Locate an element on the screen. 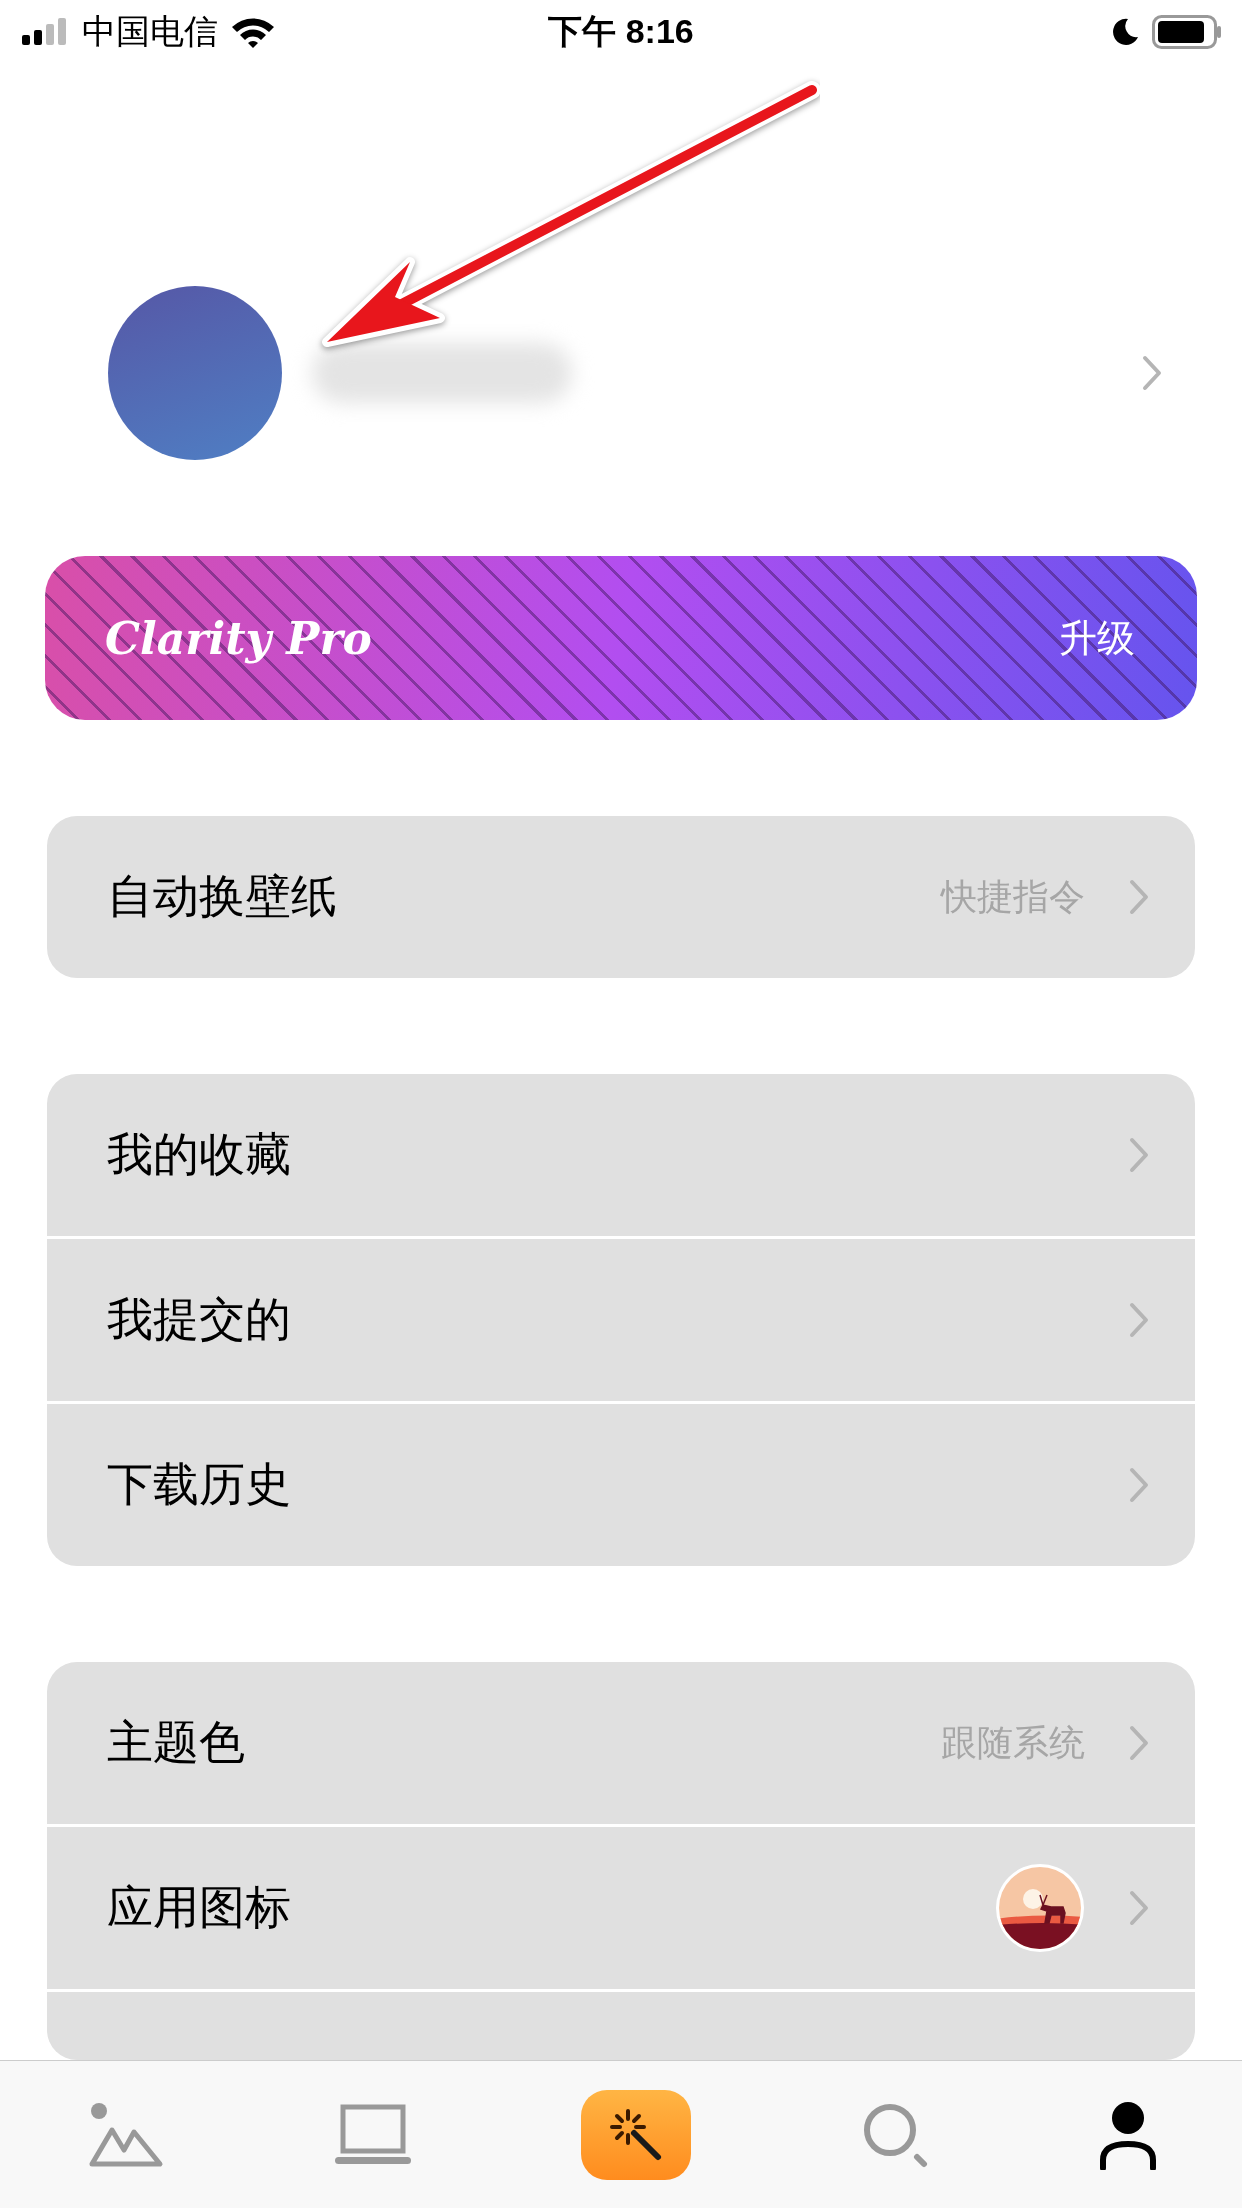 The width and height of the screenshot is (1242, 2208). settings-row: 应用图标 is located at coordinates (621, 1908).